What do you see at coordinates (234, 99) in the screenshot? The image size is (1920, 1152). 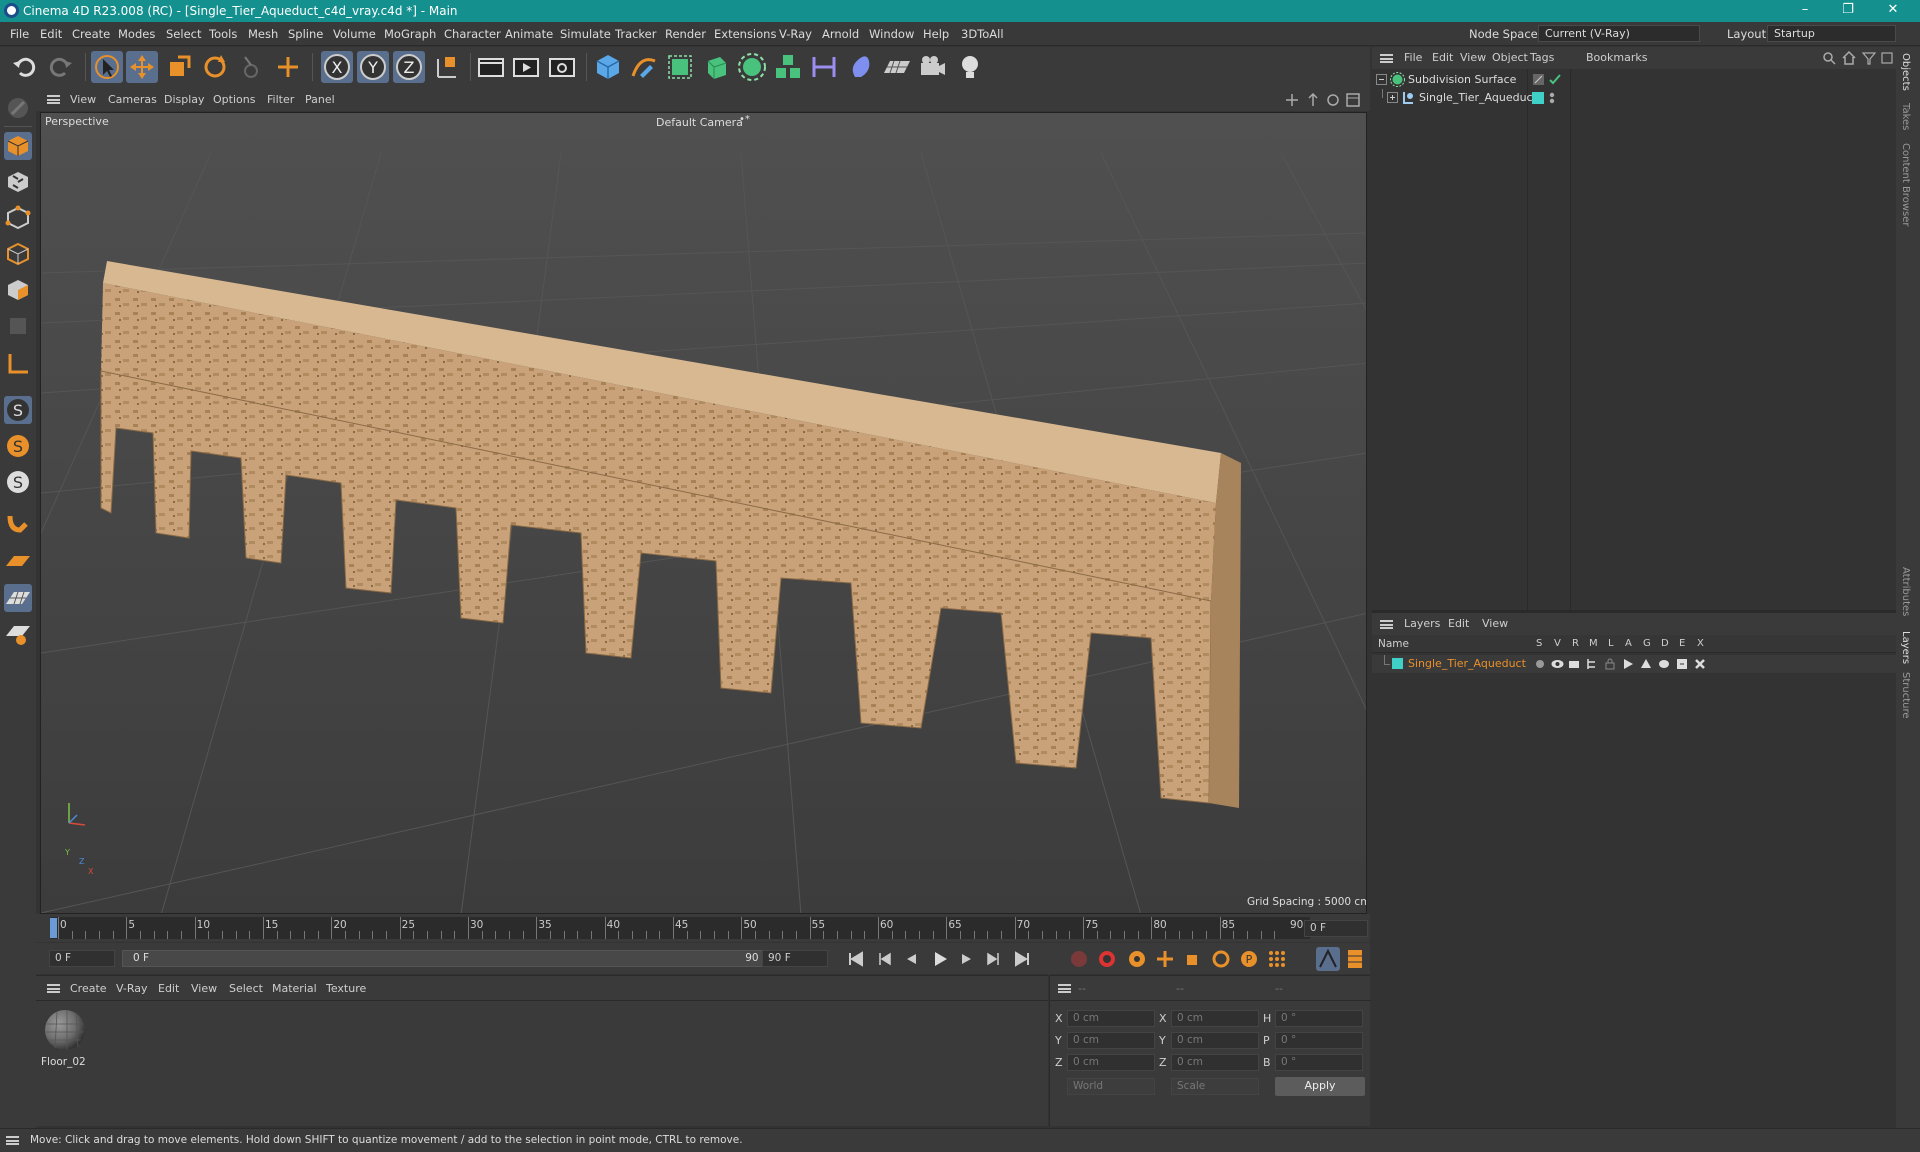 I see `viewport-menu-options: Options` at bounding box center [234, 99].